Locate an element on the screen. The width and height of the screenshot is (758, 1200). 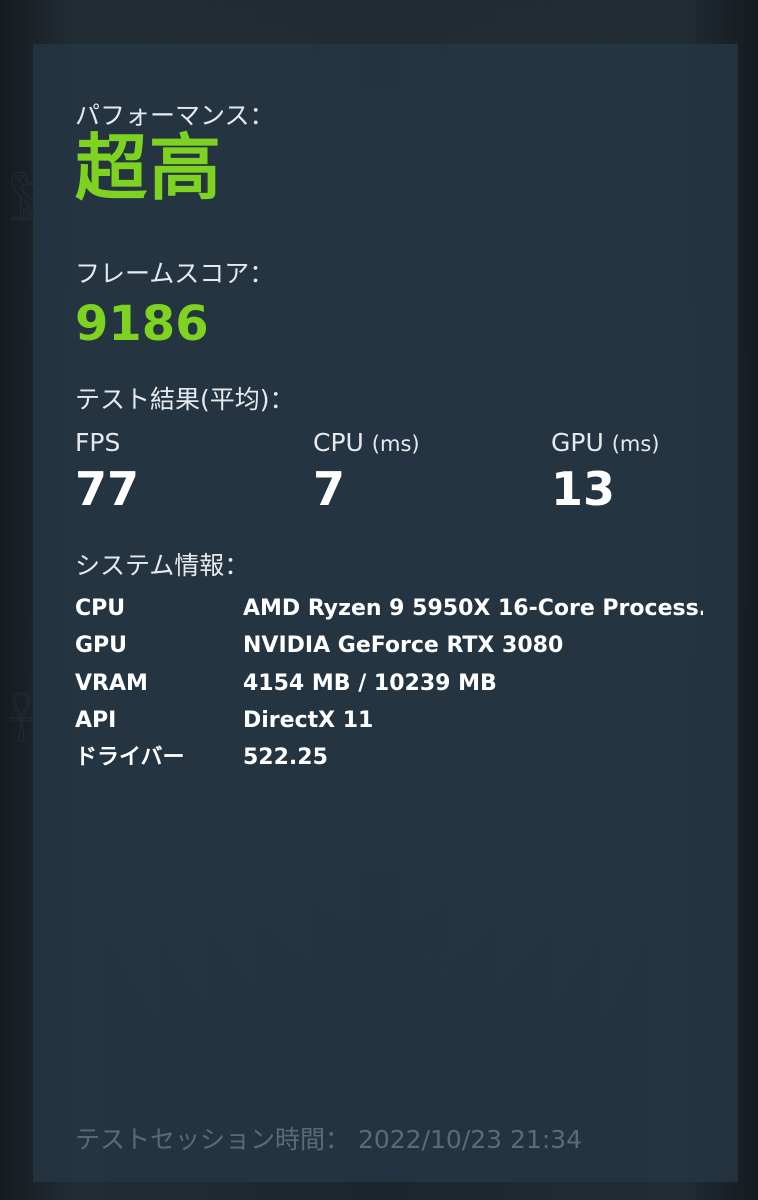
test-session-time: テストセッション時間： 2022/10/23 21:34 is located at coordinates (328, 1138).